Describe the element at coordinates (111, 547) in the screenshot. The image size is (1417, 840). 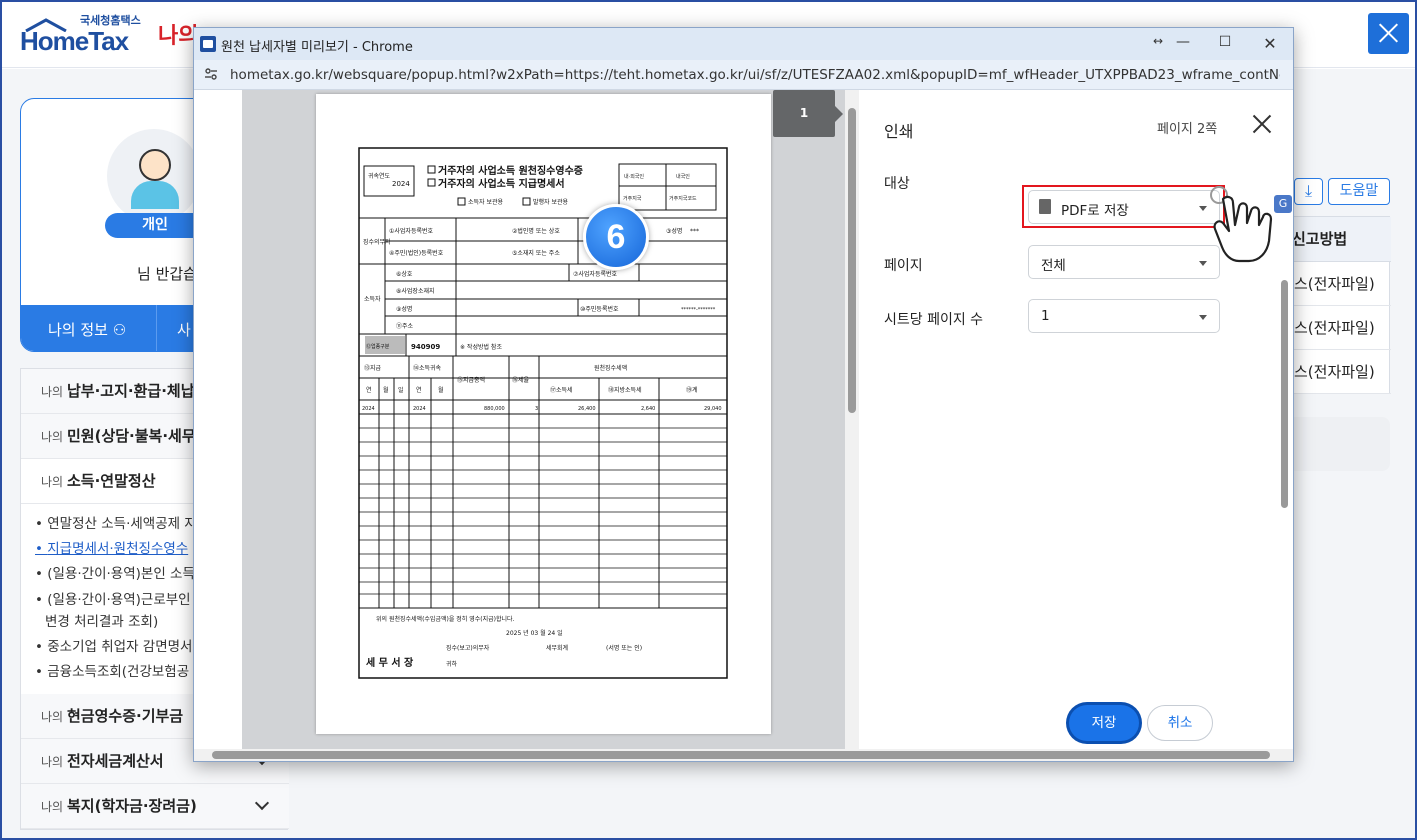
I see `submenu-item-active: • 지급명세서·원천징수영수` at that location.